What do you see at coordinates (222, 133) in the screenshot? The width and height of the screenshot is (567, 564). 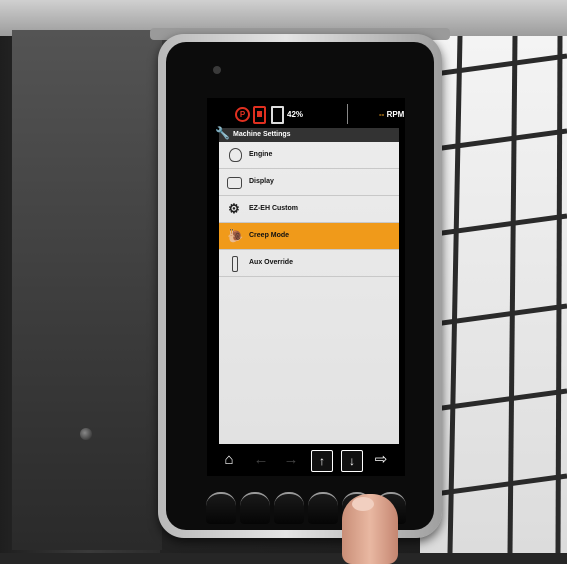 I see `wrench-icon: 🔧` at bounding box center [222, 133].